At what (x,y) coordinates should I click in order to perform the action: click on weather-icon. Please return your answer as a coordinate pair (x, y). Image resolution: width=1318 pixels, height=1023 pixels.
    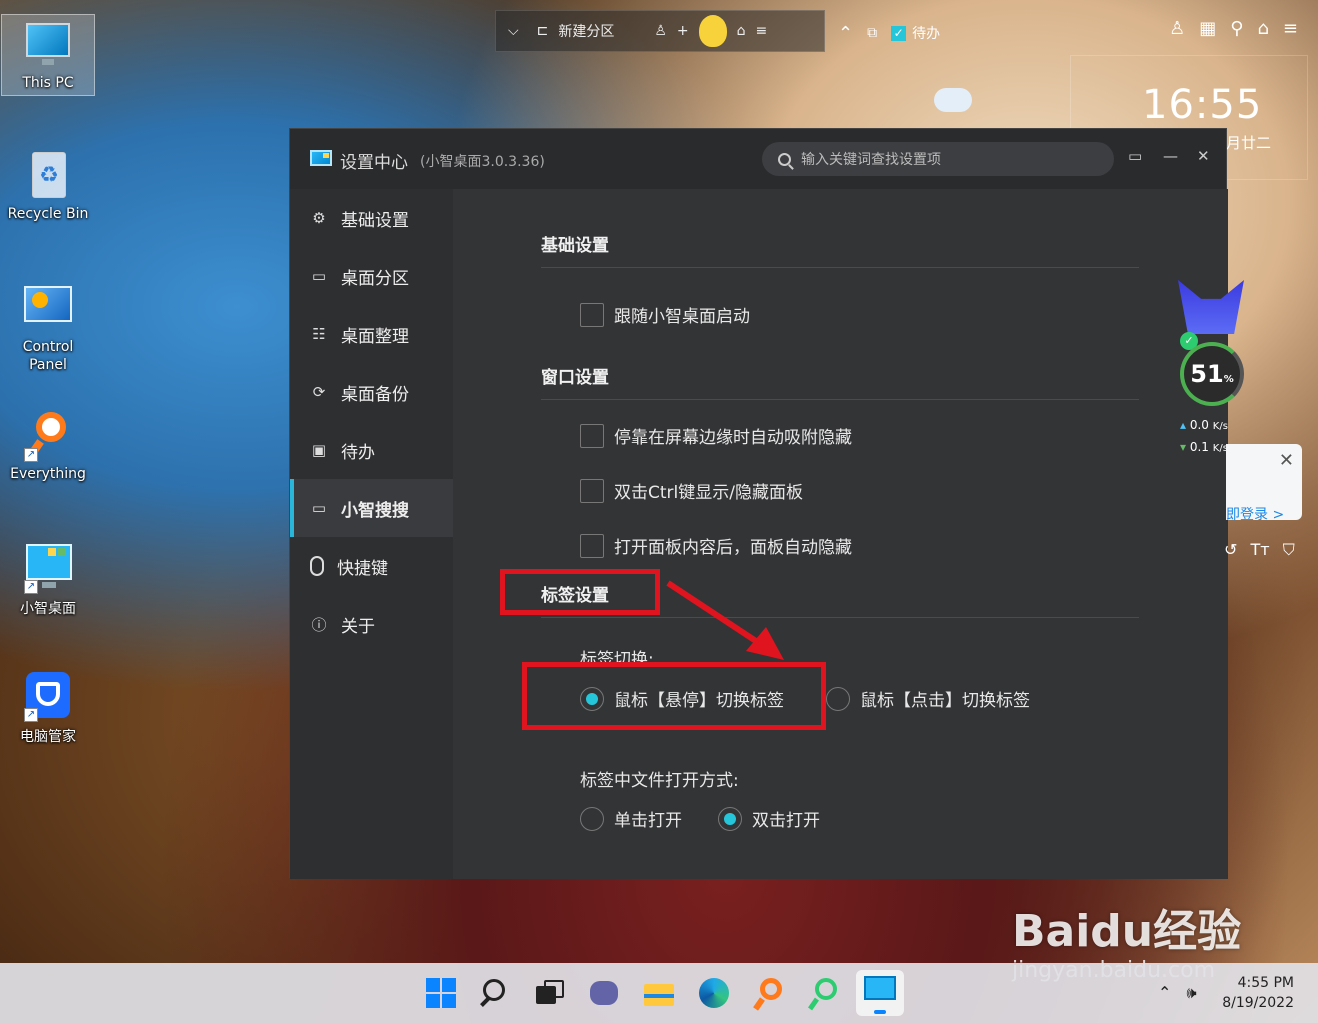
    Looking at the image, I should click on (953, 100).